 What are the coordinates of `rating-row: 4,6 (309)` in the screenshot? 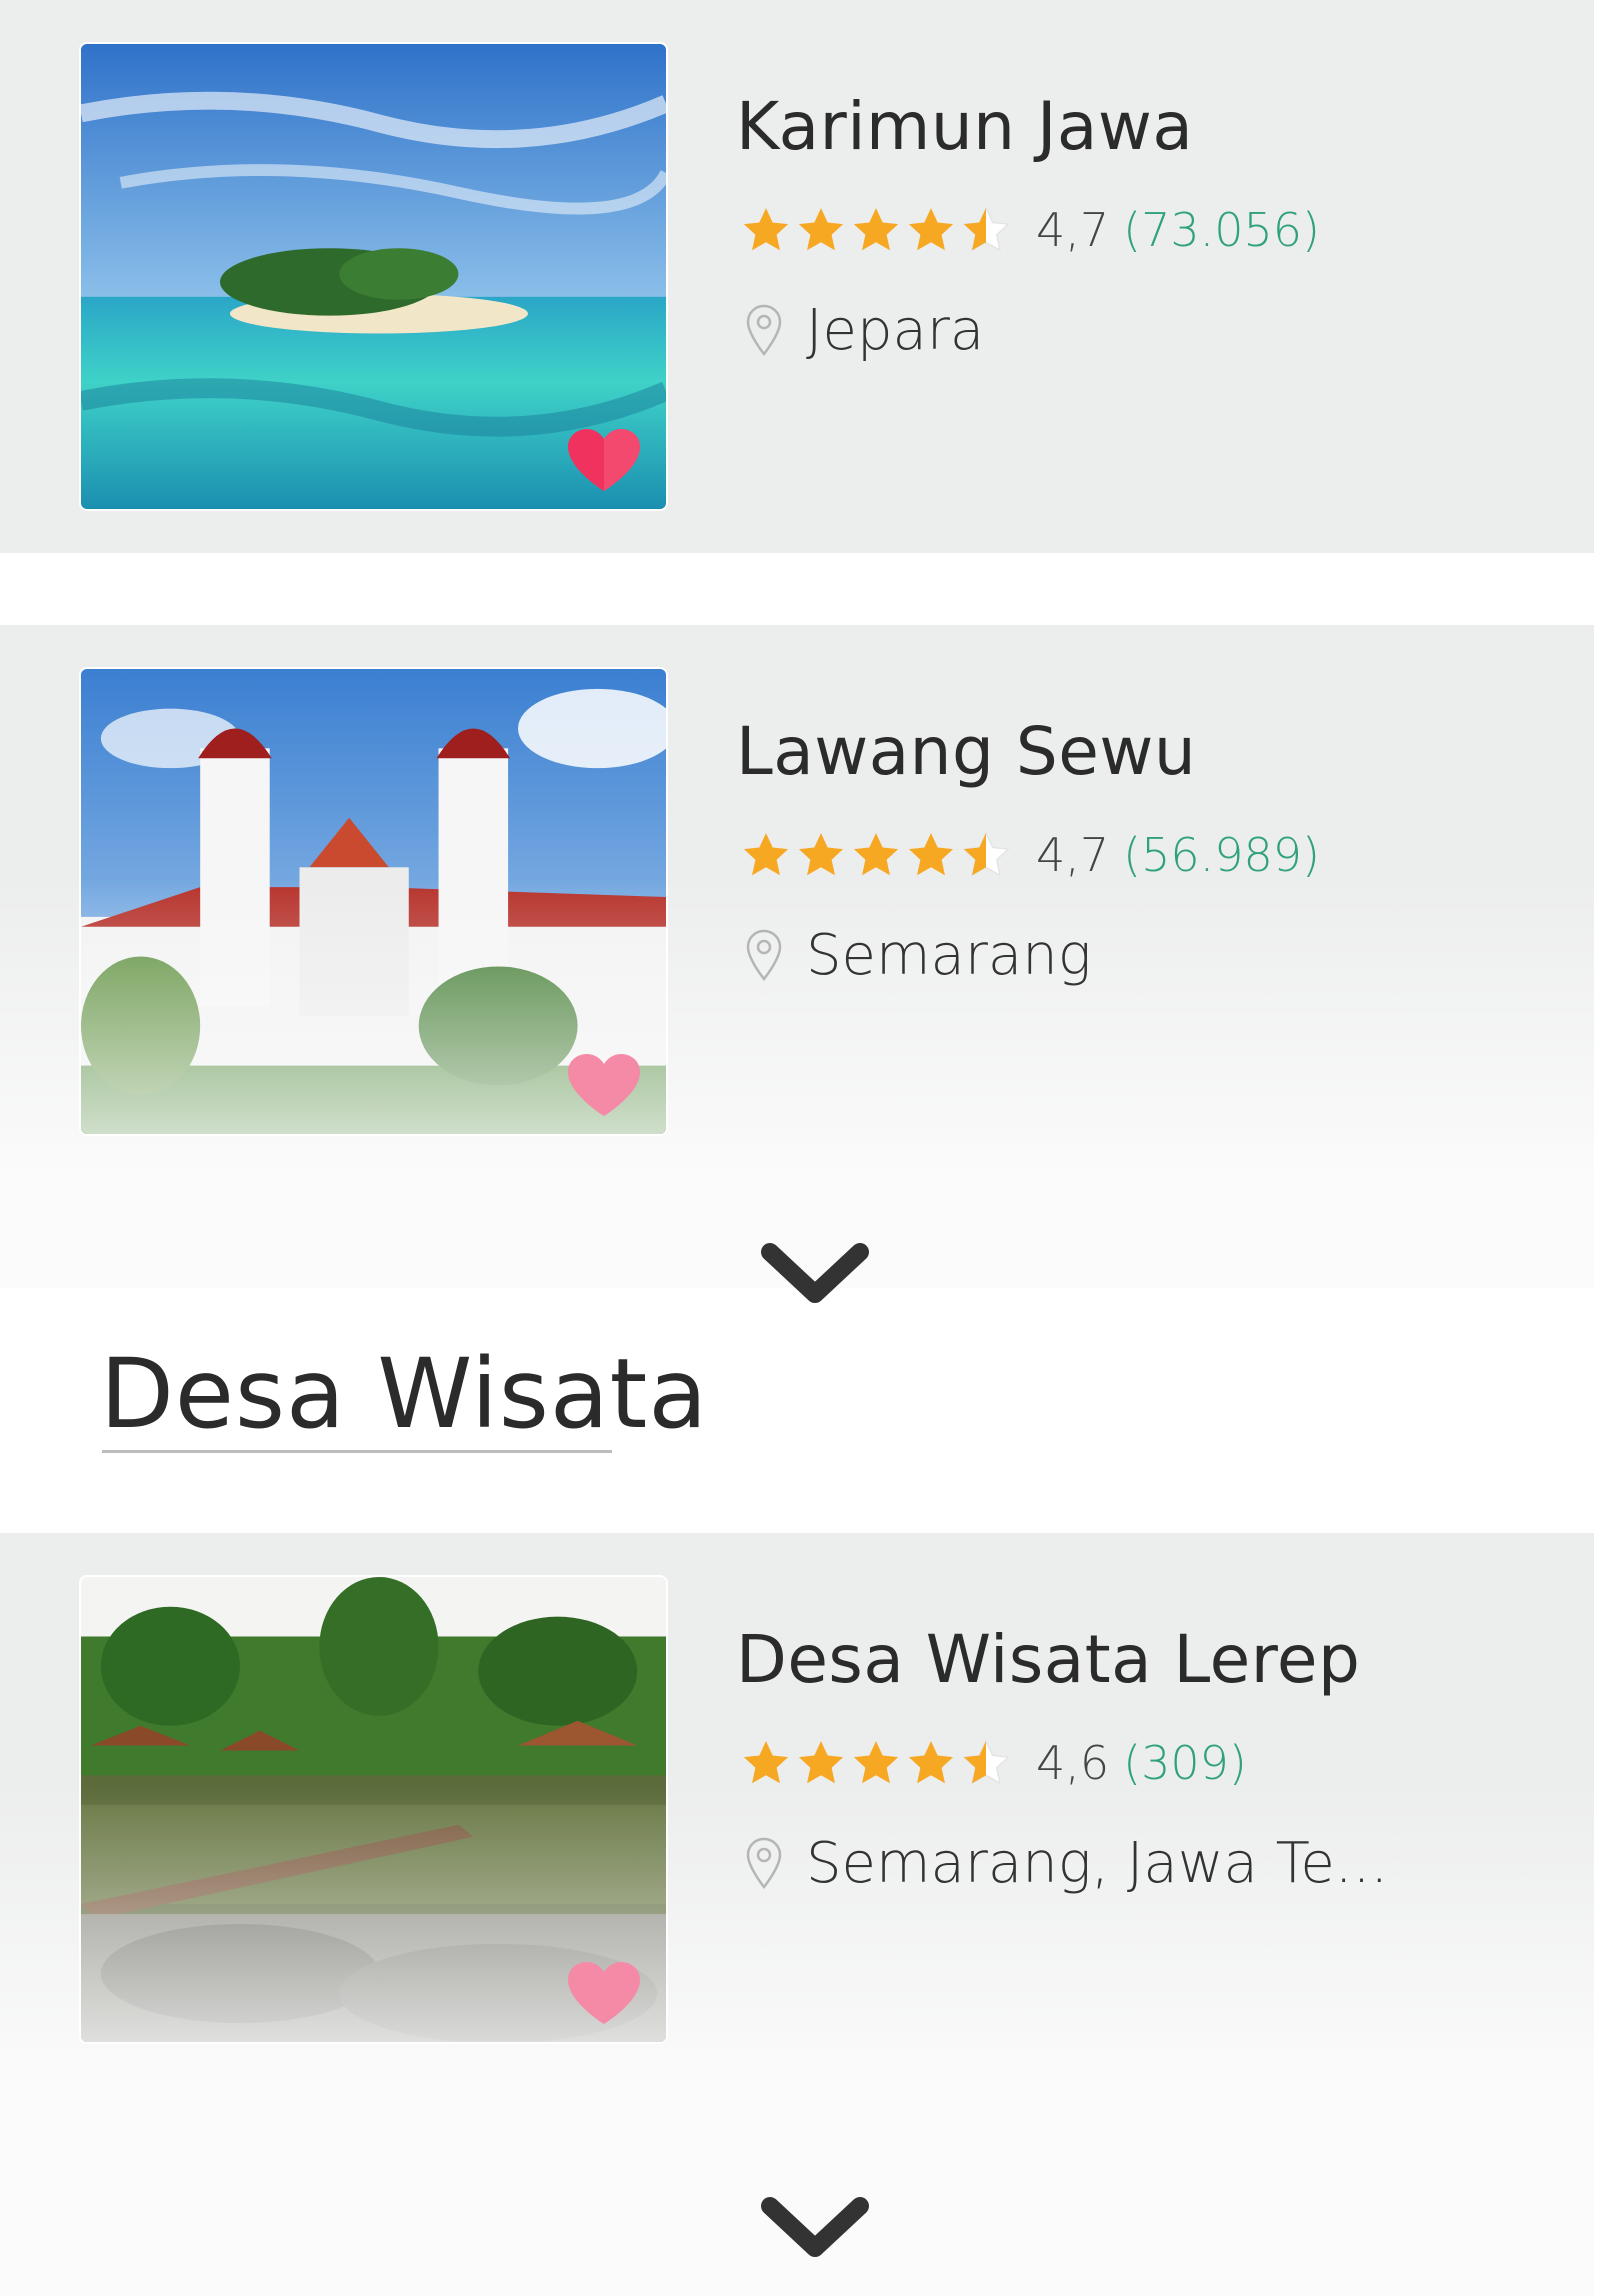 It's located at (993, 1763).